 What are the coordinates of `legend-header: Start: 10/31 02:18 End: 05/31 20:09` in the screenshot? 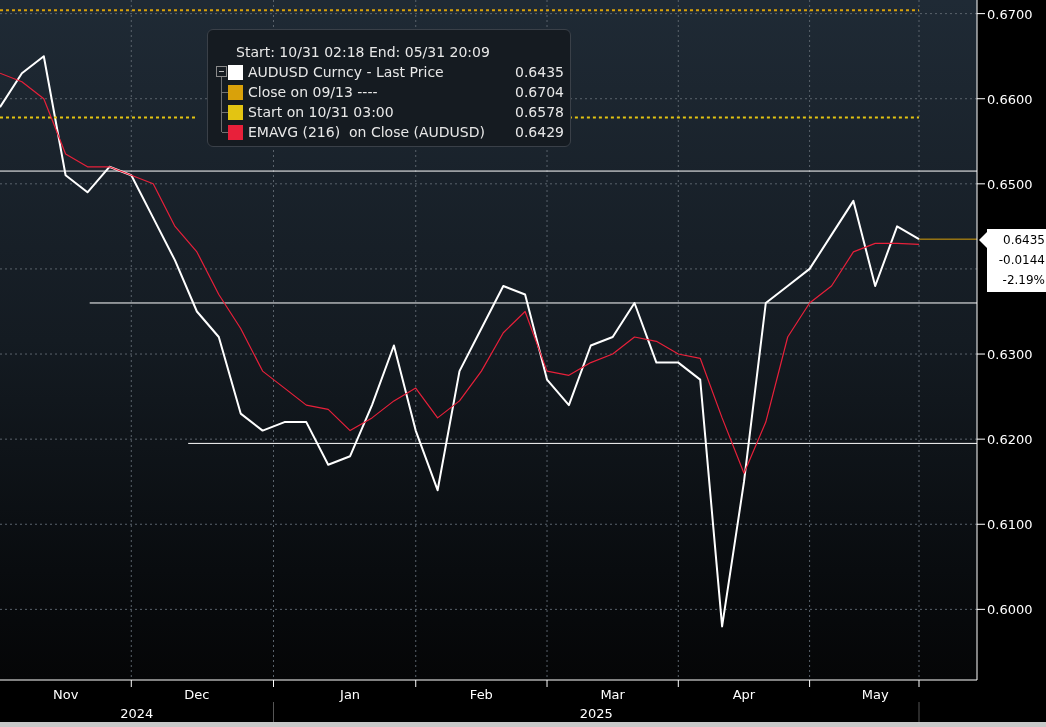 It's located at (363, 52).